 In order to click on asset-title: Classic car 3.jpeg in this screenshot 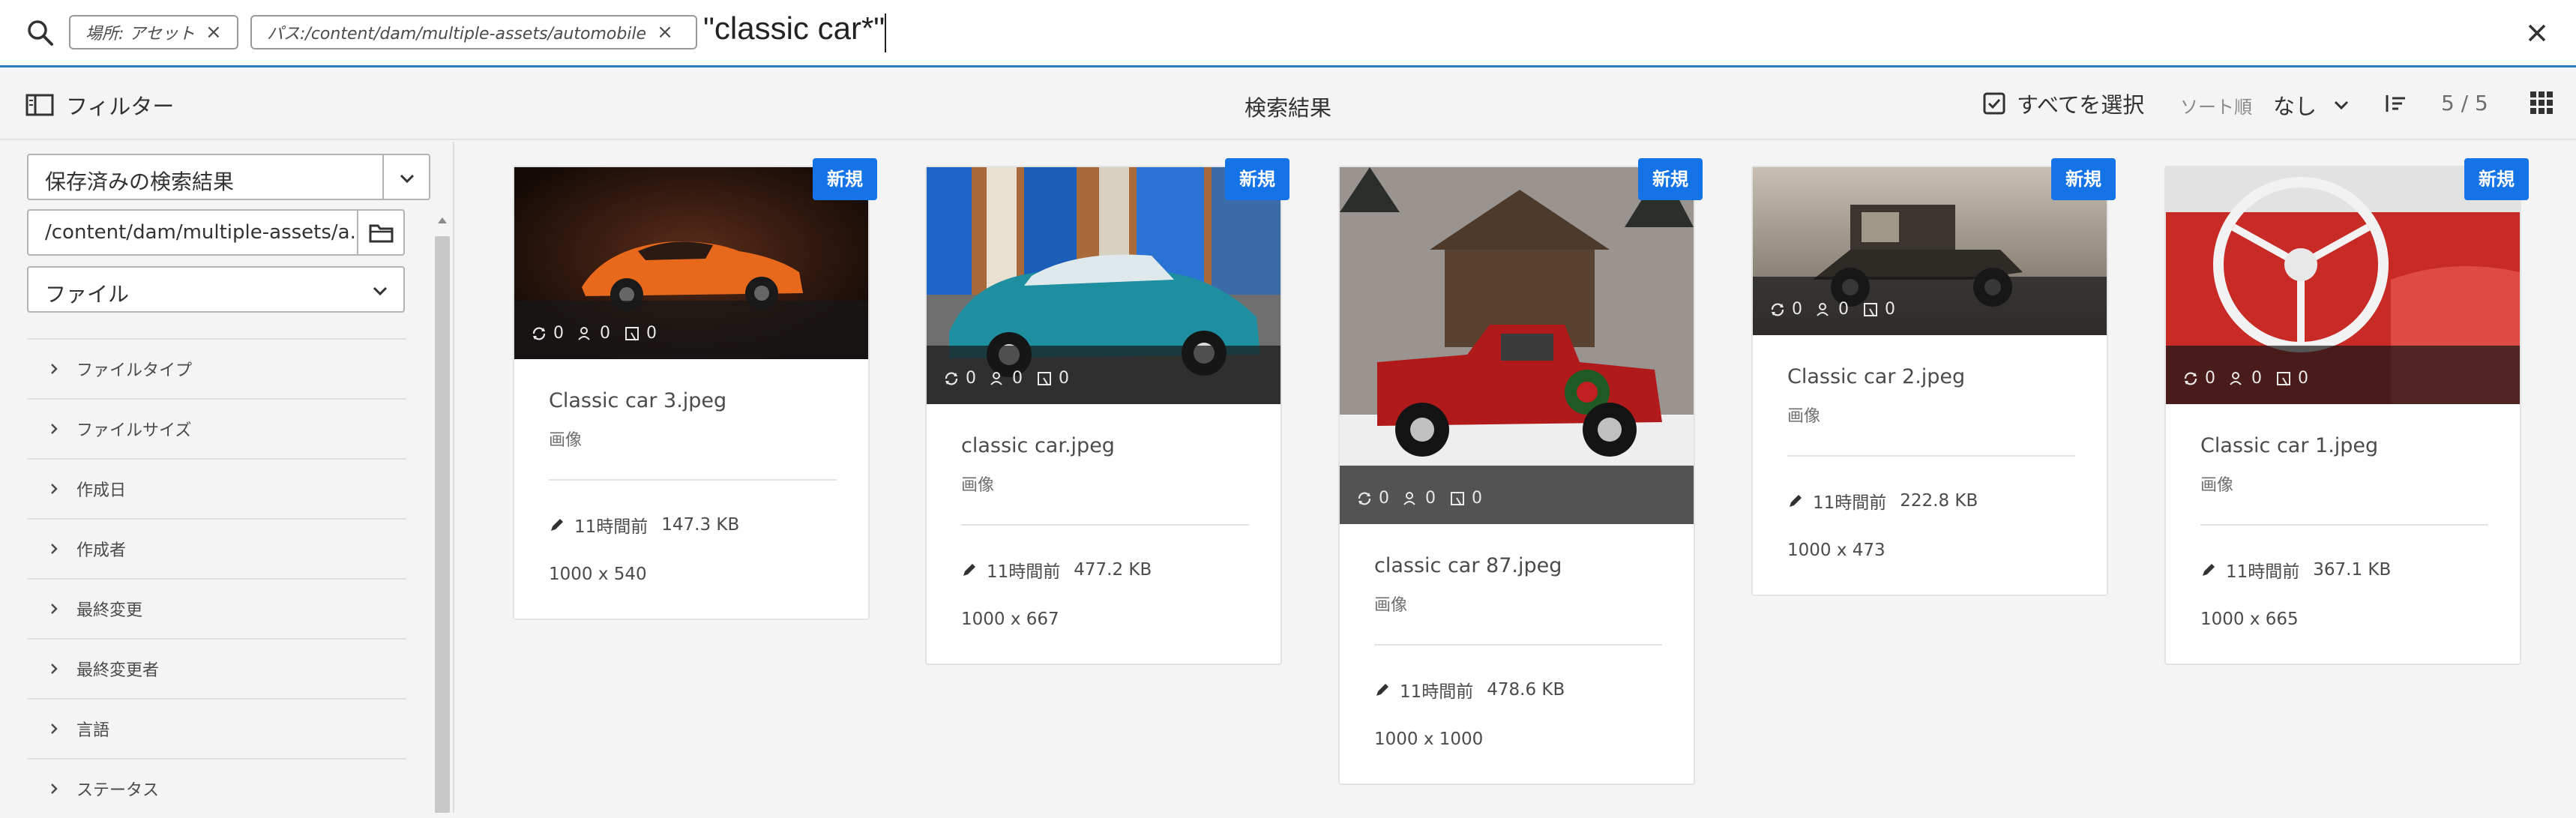, I will do `click(637, 400)`.